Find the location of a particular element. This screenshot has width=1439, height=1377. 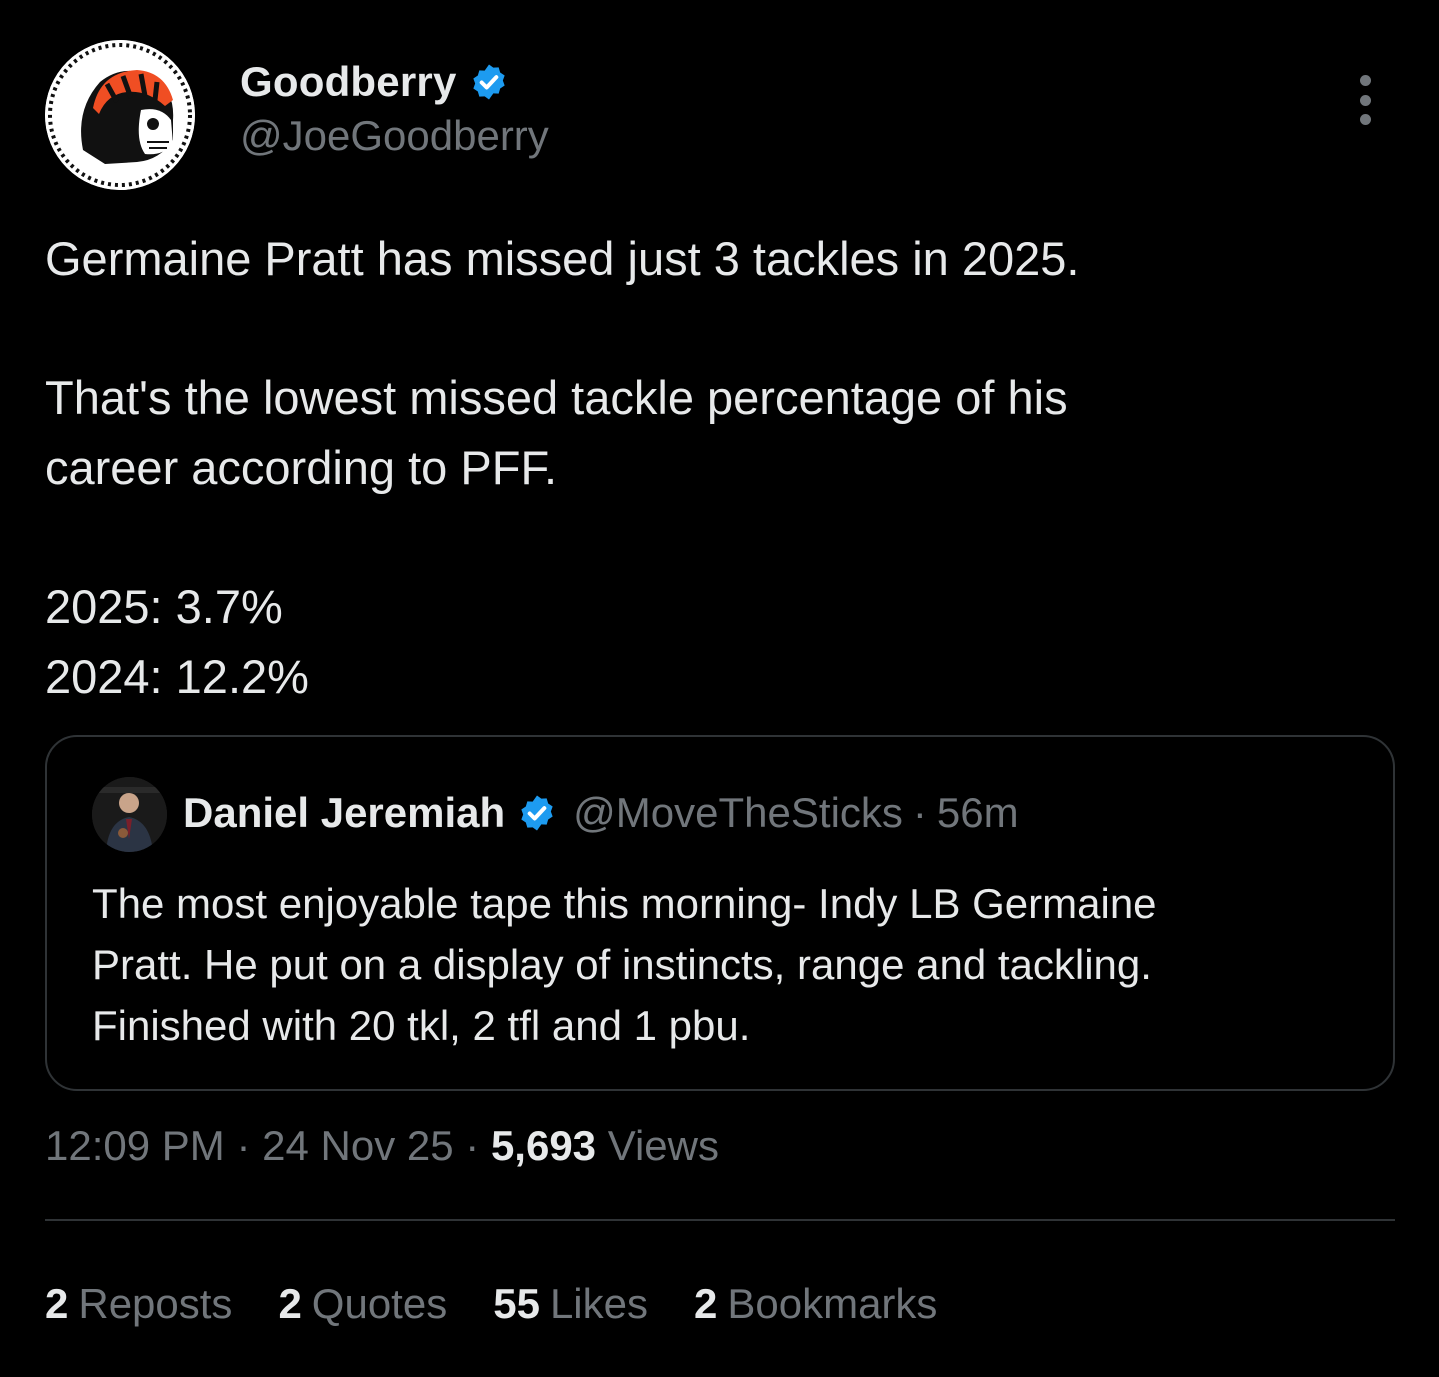

likes-stat: 55 Likes is located at coordinates (570, 1304).